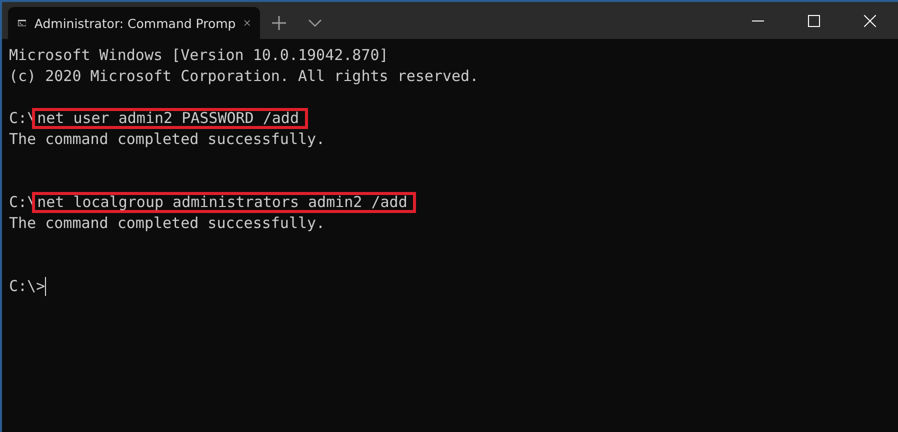 This screenshot has height=432, width=898. I want to click on maximize-icon, so click(814, 21).